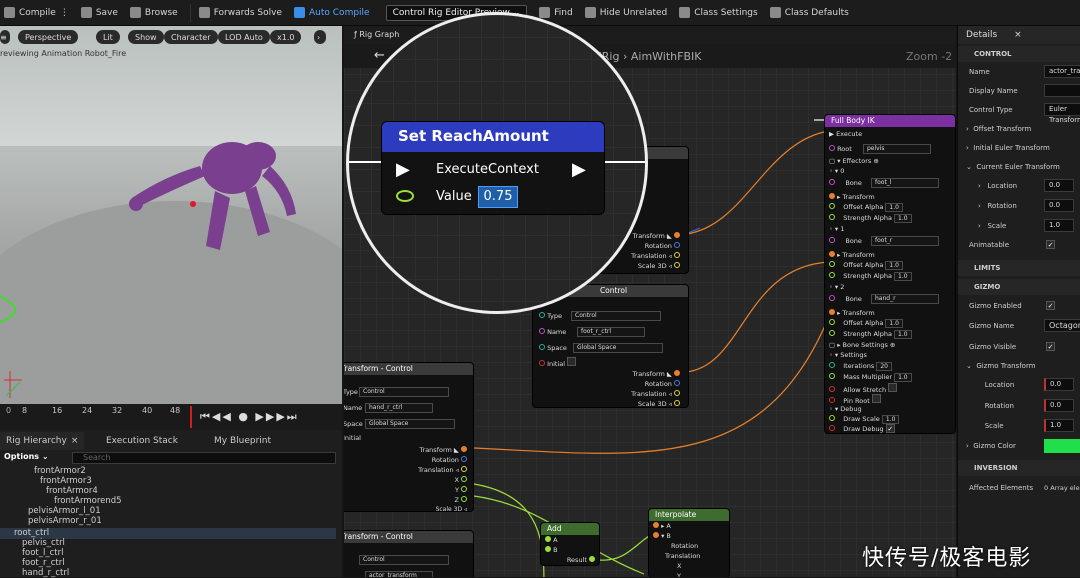  Describe the element at coordinates (855, 399) in the screenshot. I see `pin-root-pin: Pin Root` at that location.